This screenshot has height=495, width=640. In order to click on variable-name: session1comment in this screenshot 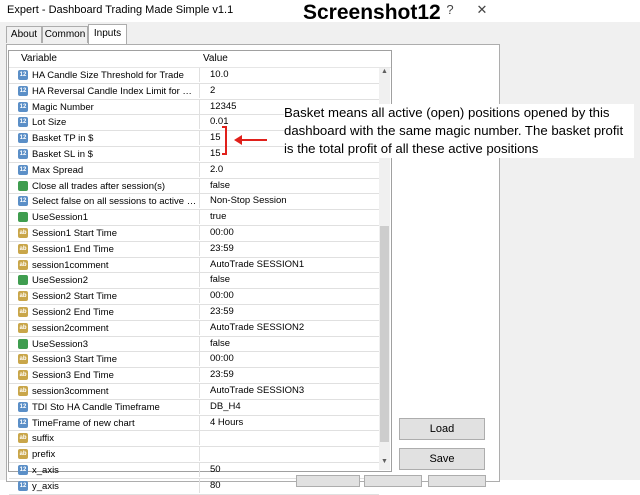, I will do `click(70, 265)`.